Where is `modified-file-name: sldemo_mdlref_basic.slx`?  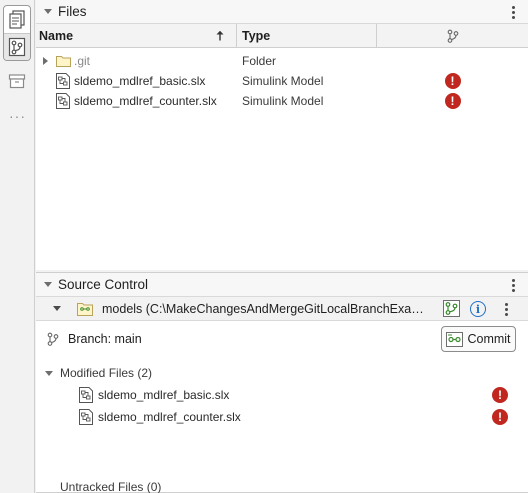 modified-file-name: sldemo_mdlref_basic.slx is located at coordinates (164, 395).